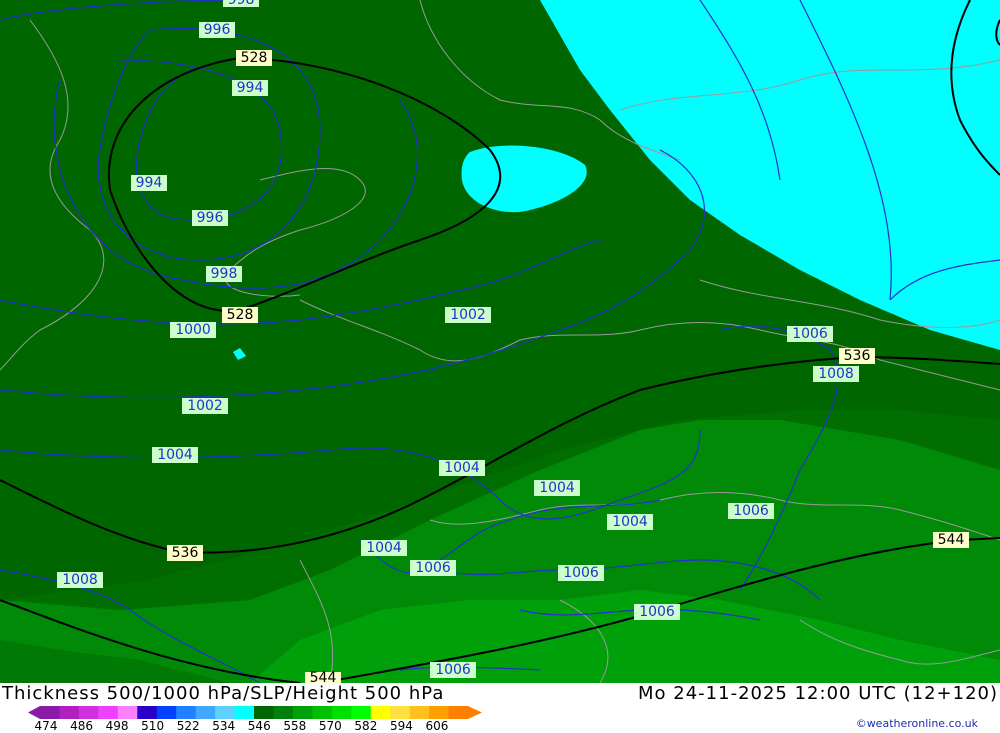 This screenshot has width=1000, height=733. What do you see at coordinates (224, 726) in the screenshot?
I see `scale-tick-label: 534` at bounding box center [224, 726].